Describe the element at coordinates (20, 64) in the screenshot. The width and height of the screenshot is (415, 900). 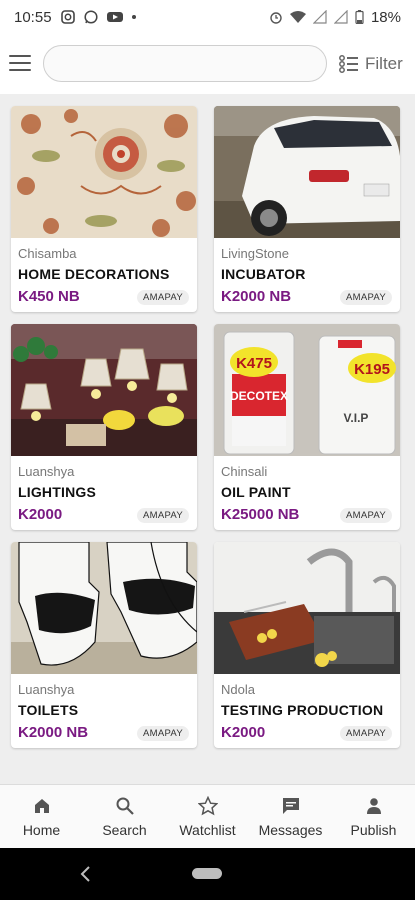
I see `menu-icon` at that location.